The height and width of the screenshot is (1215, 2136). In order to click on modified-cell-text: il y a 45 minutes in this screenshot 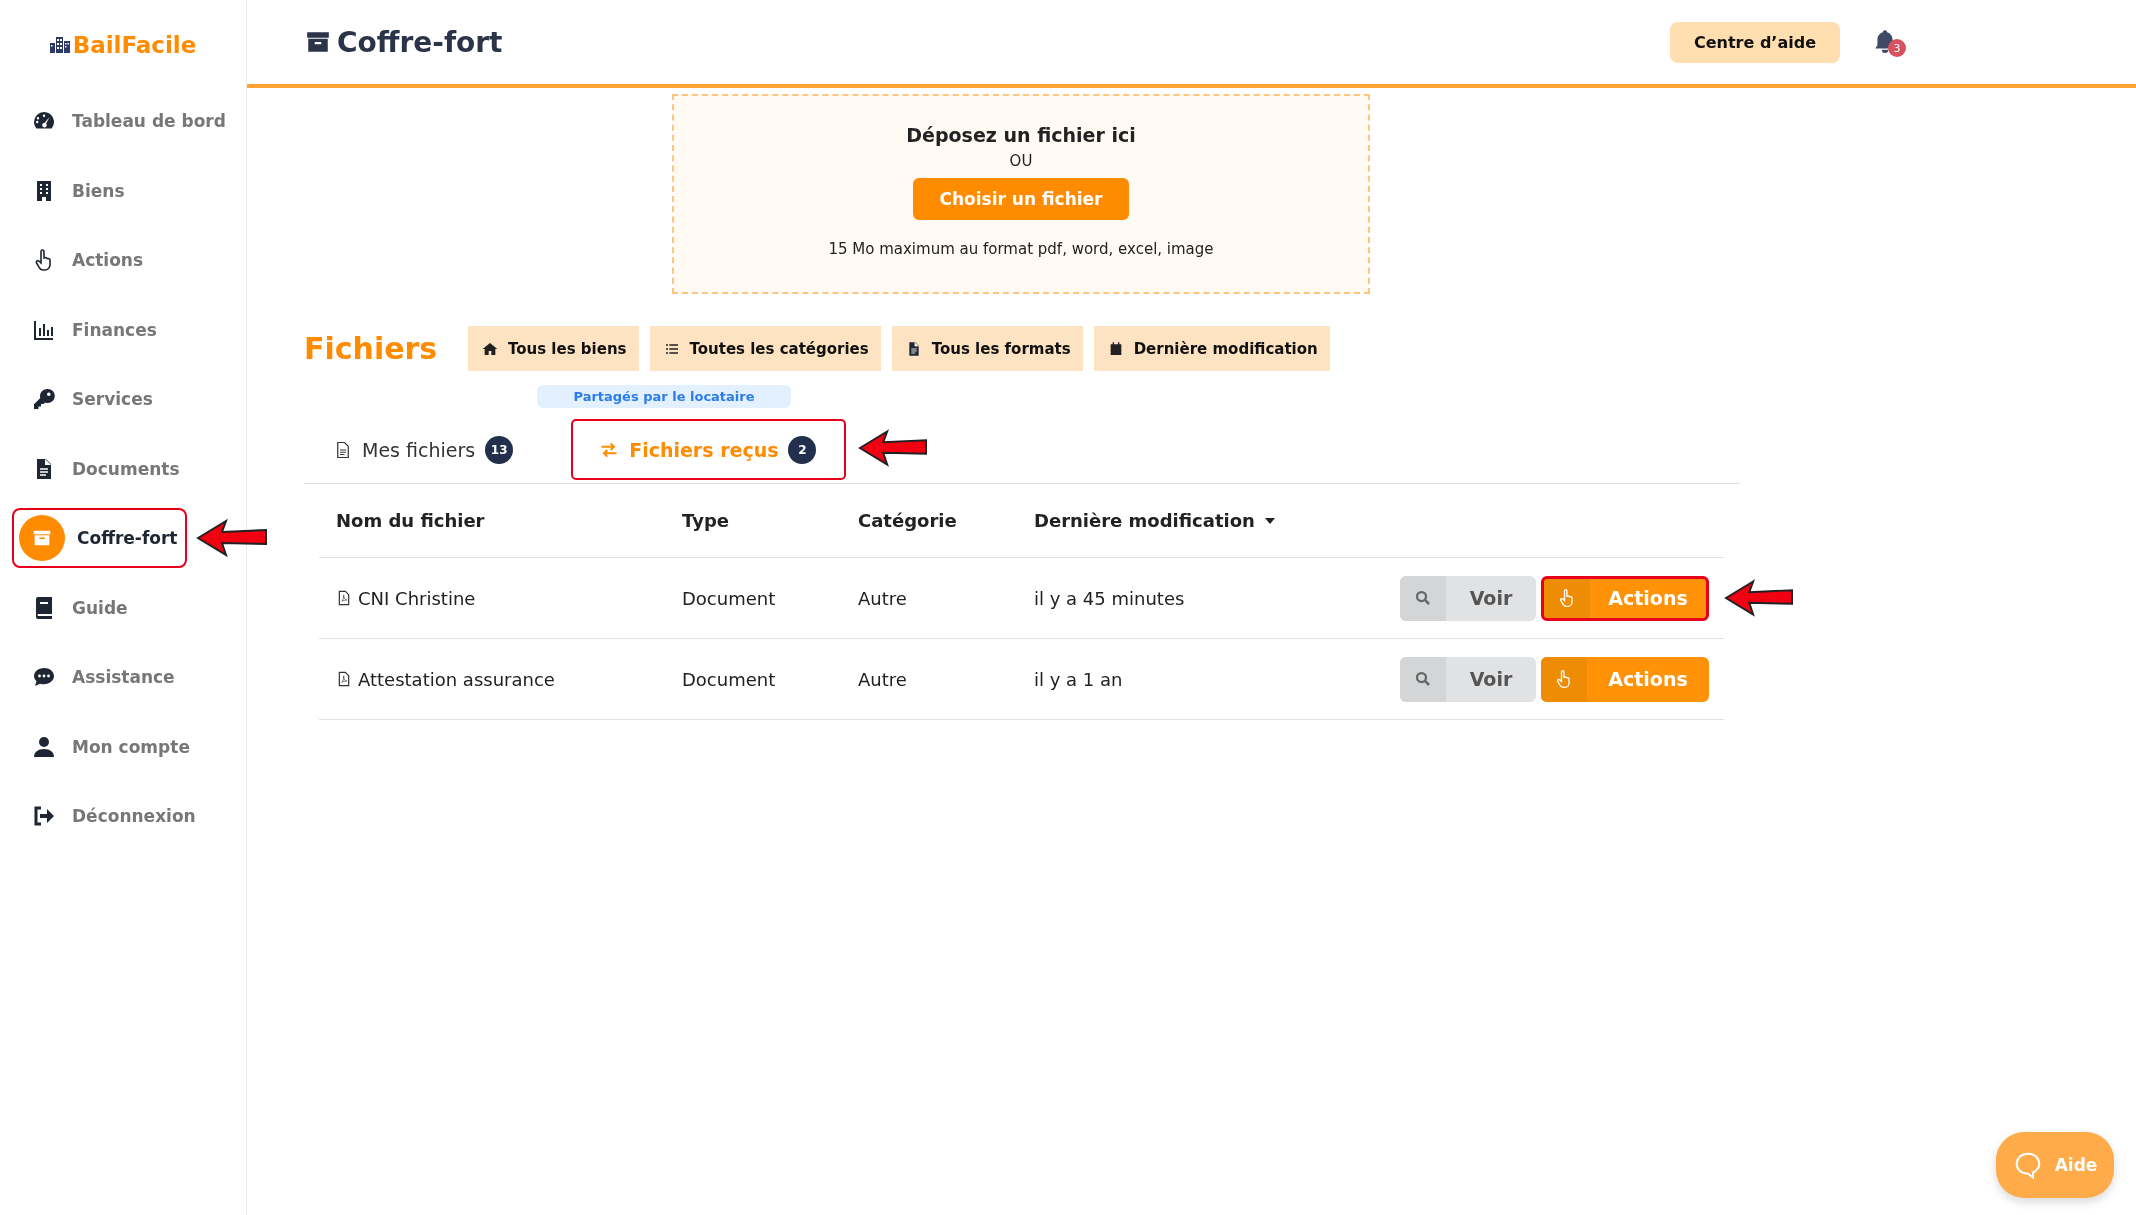, I will do `click(1109, 598)`.